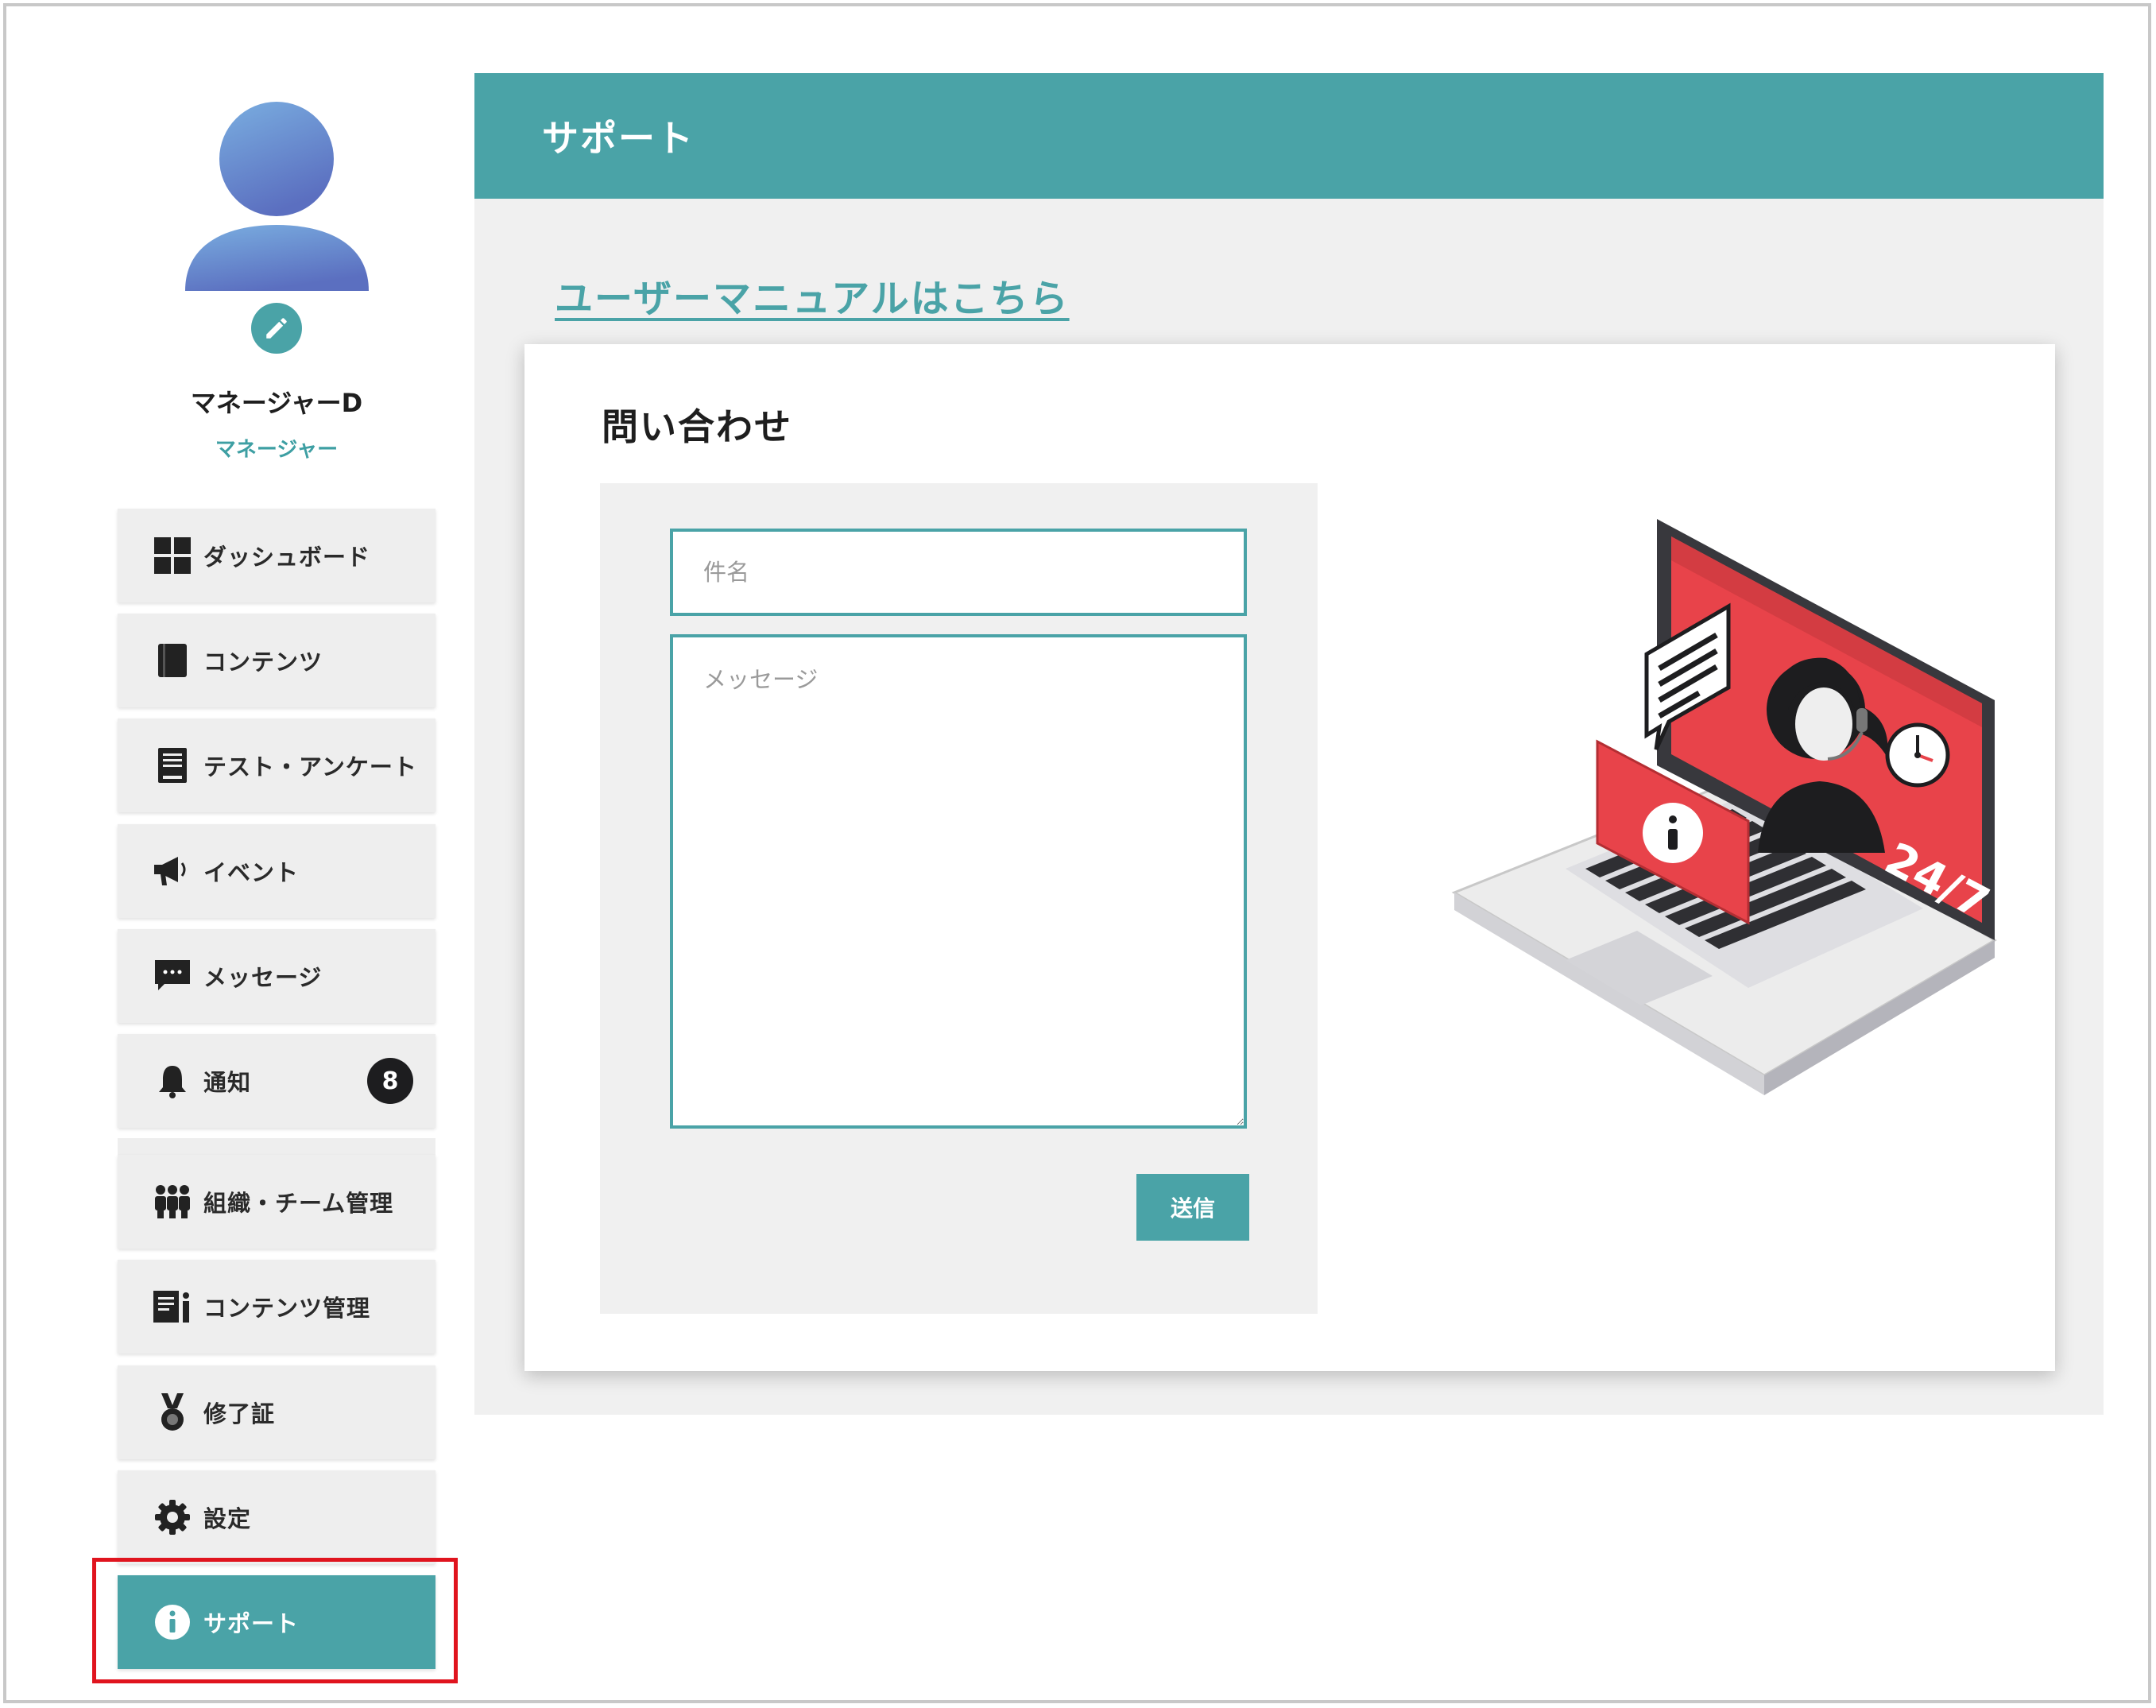 This screenshot has width=2156, height=1708. I want to click on sidebar-item-label: テスト・アンケート, so click(310, 766).